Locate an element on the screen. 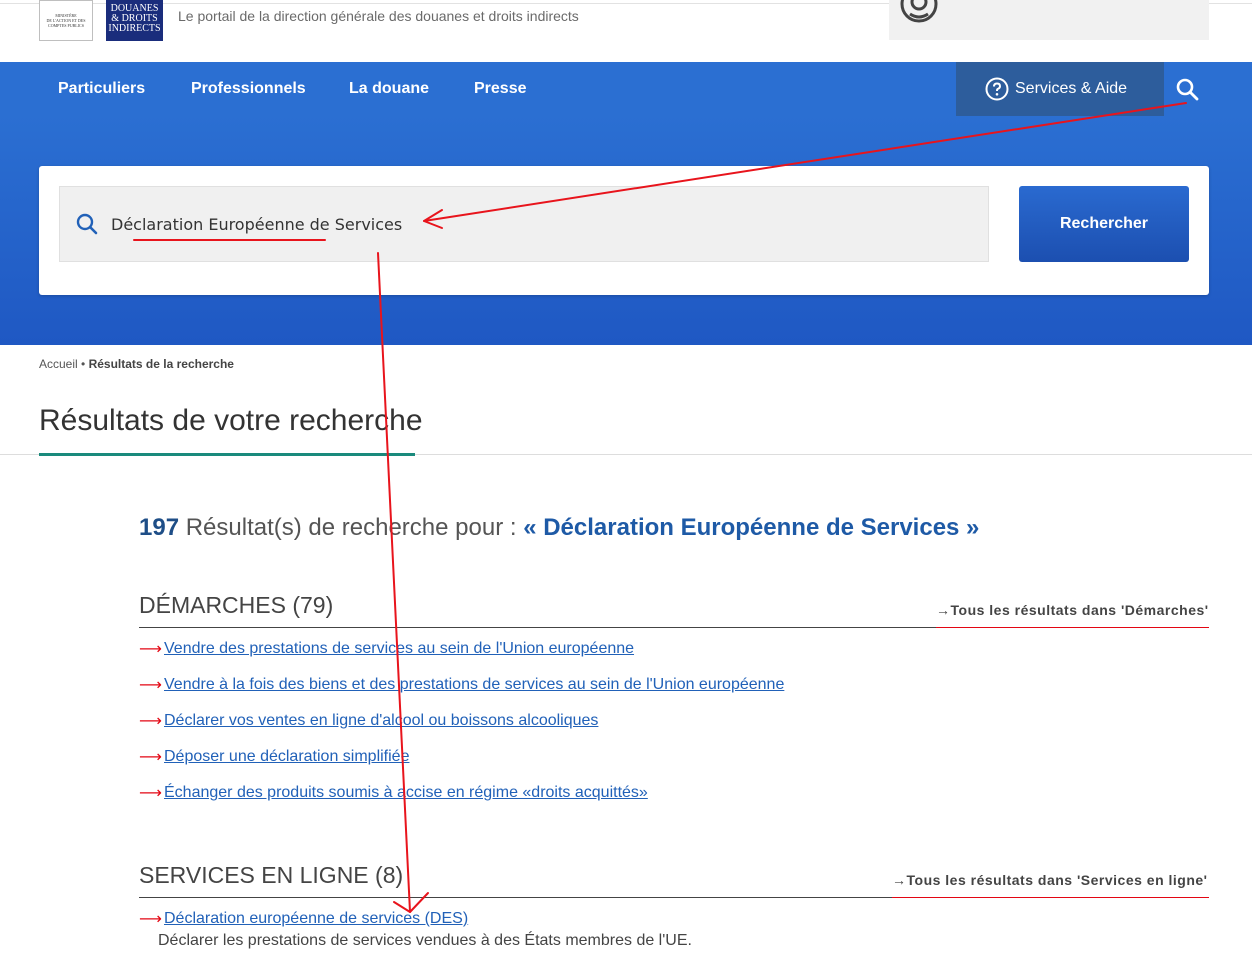  page-title: Résultats de votre recherche is located at coordinates (231, 420).